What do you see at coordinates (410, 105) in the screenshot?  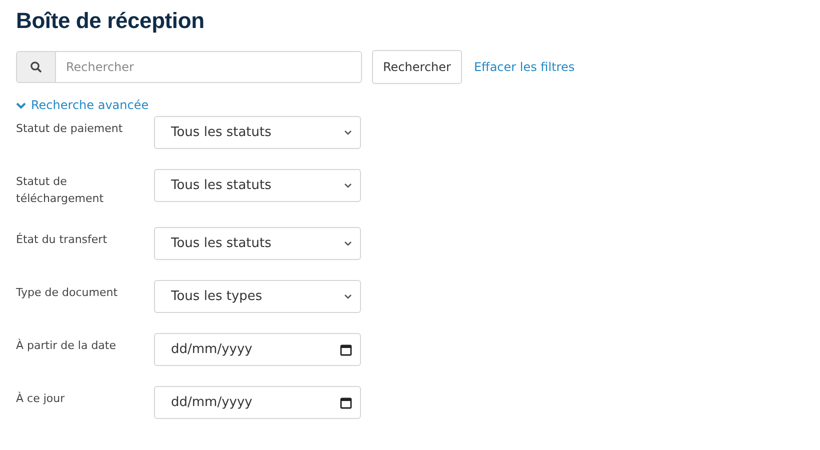 I see `advanced-search-toggle: Recherche avancée` at bounding box center [410, 105].